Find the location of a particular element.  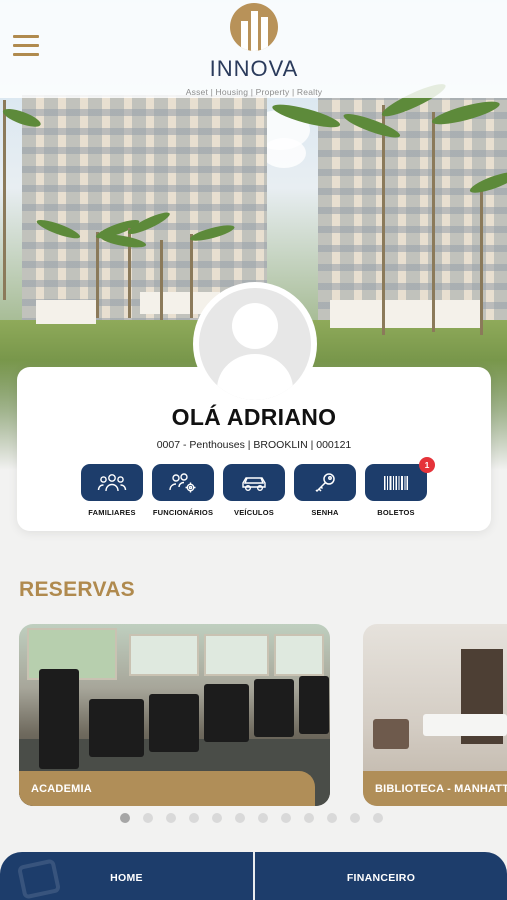

greeting-title: OLÁ ADRIANO is located at coordinates (254, 417).